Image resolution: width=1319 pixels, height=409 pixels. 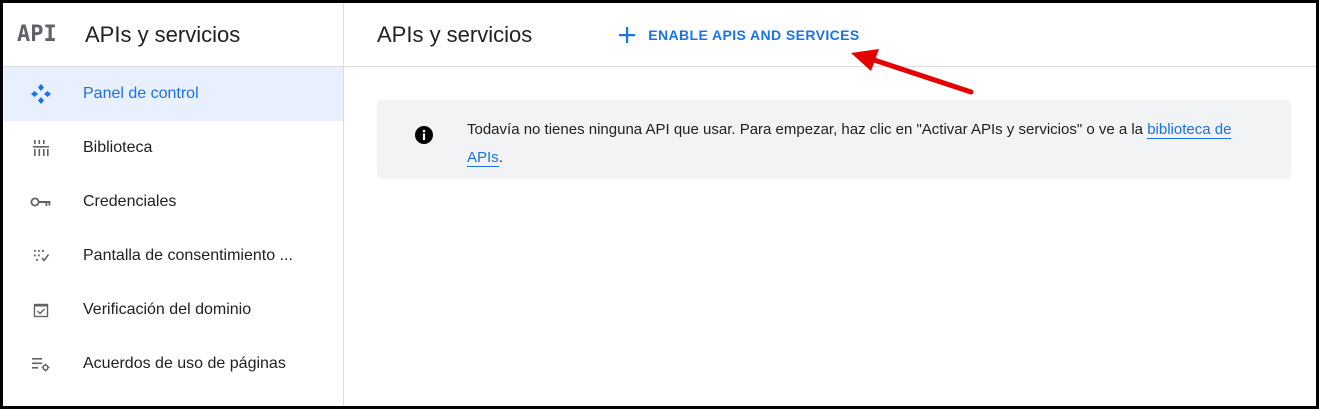 I want to click on sidebar-item-label: Acuerdos de uso de páginas, so click(x=184, y=363).